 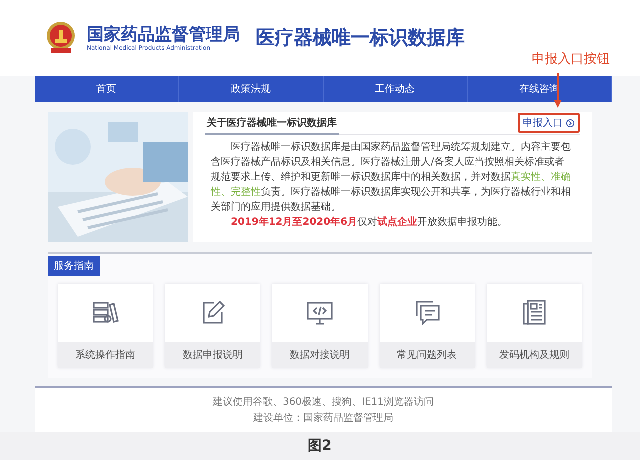 What do you see at coordinates (251, 89) in the screenshot?
I see `nav-item: 政策法规` at bounding box center [251, 89].